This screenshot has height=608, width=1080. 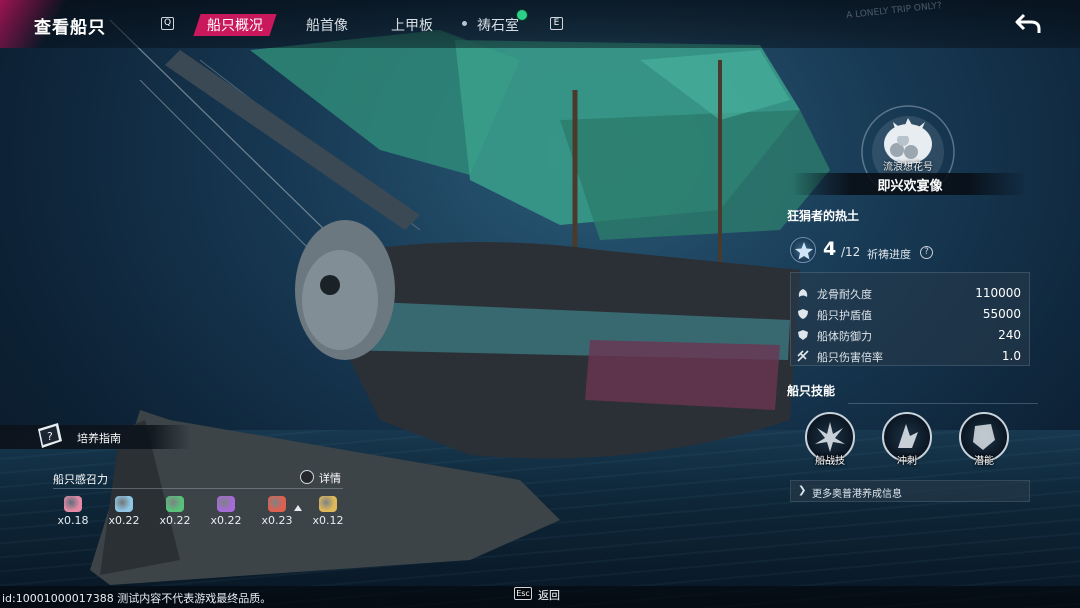 What do you see at coordinates (328, 520) in the screenshot?
I see `summon-item-value: x0.12` at bounding box center [328, 520].